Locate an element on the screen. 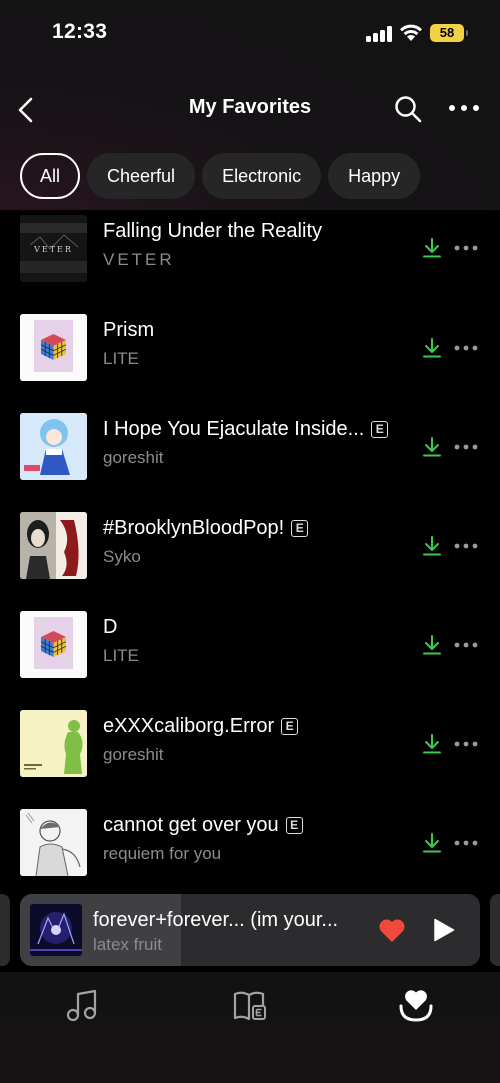 The width and height of the screenshot is (500, 1083). track-title: #BrooklynBloodPop! E is located at coordinates (206, 528).